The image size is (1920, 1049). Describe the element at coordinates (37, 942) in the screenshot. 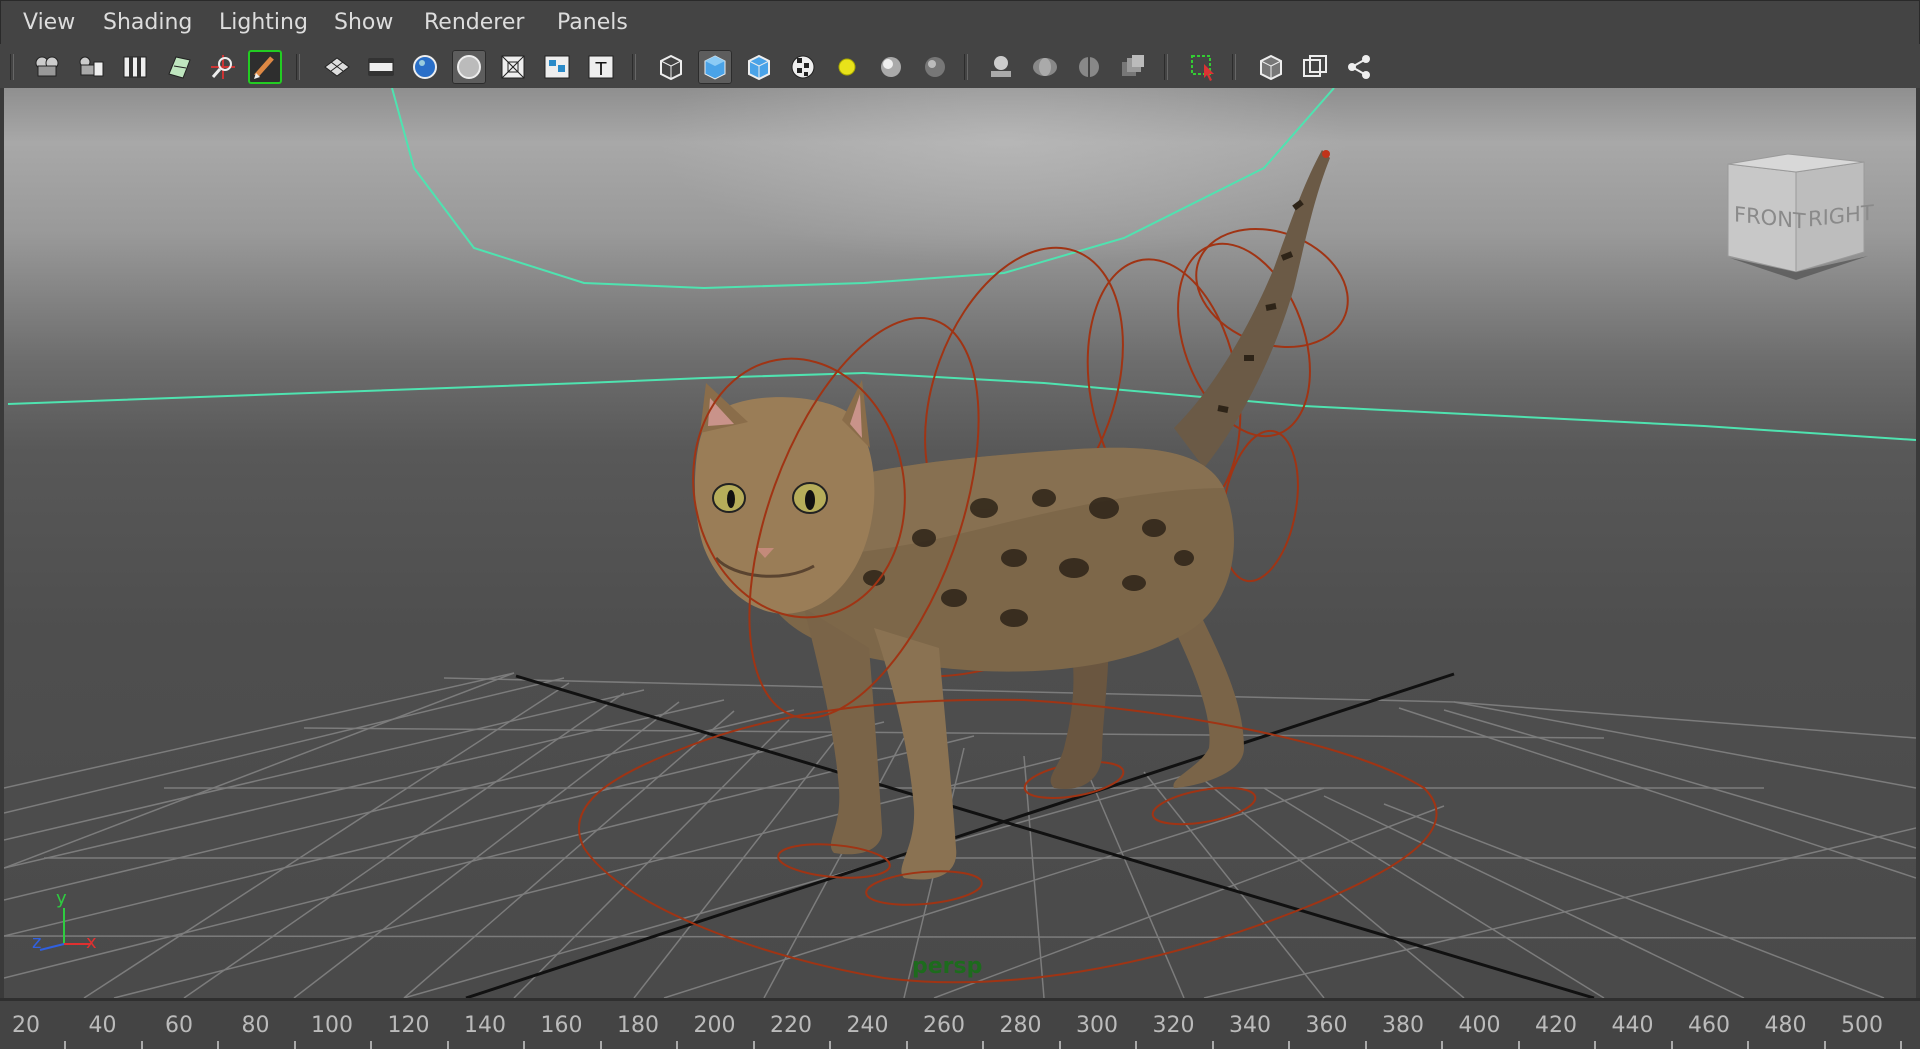

I see `axis-z-label: z` at that location.